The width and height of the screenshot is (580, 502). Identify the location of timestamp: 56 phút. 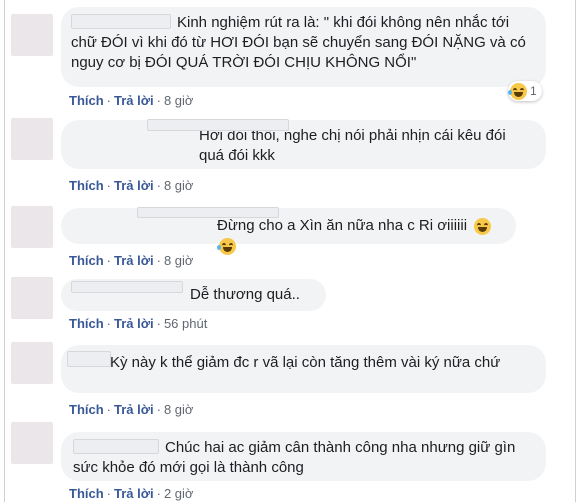
(185, 323).